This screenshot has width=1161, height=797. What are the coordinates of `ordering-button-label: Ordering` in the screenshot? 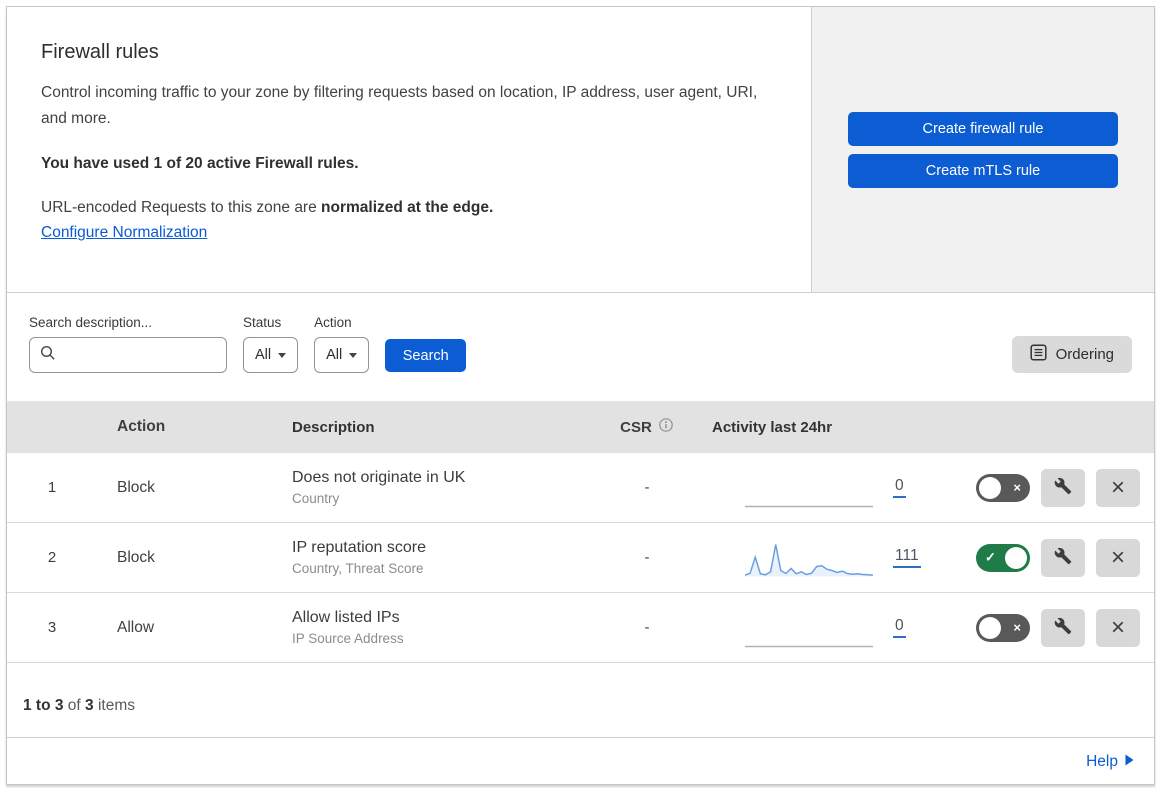 It's located at (1084, 354).